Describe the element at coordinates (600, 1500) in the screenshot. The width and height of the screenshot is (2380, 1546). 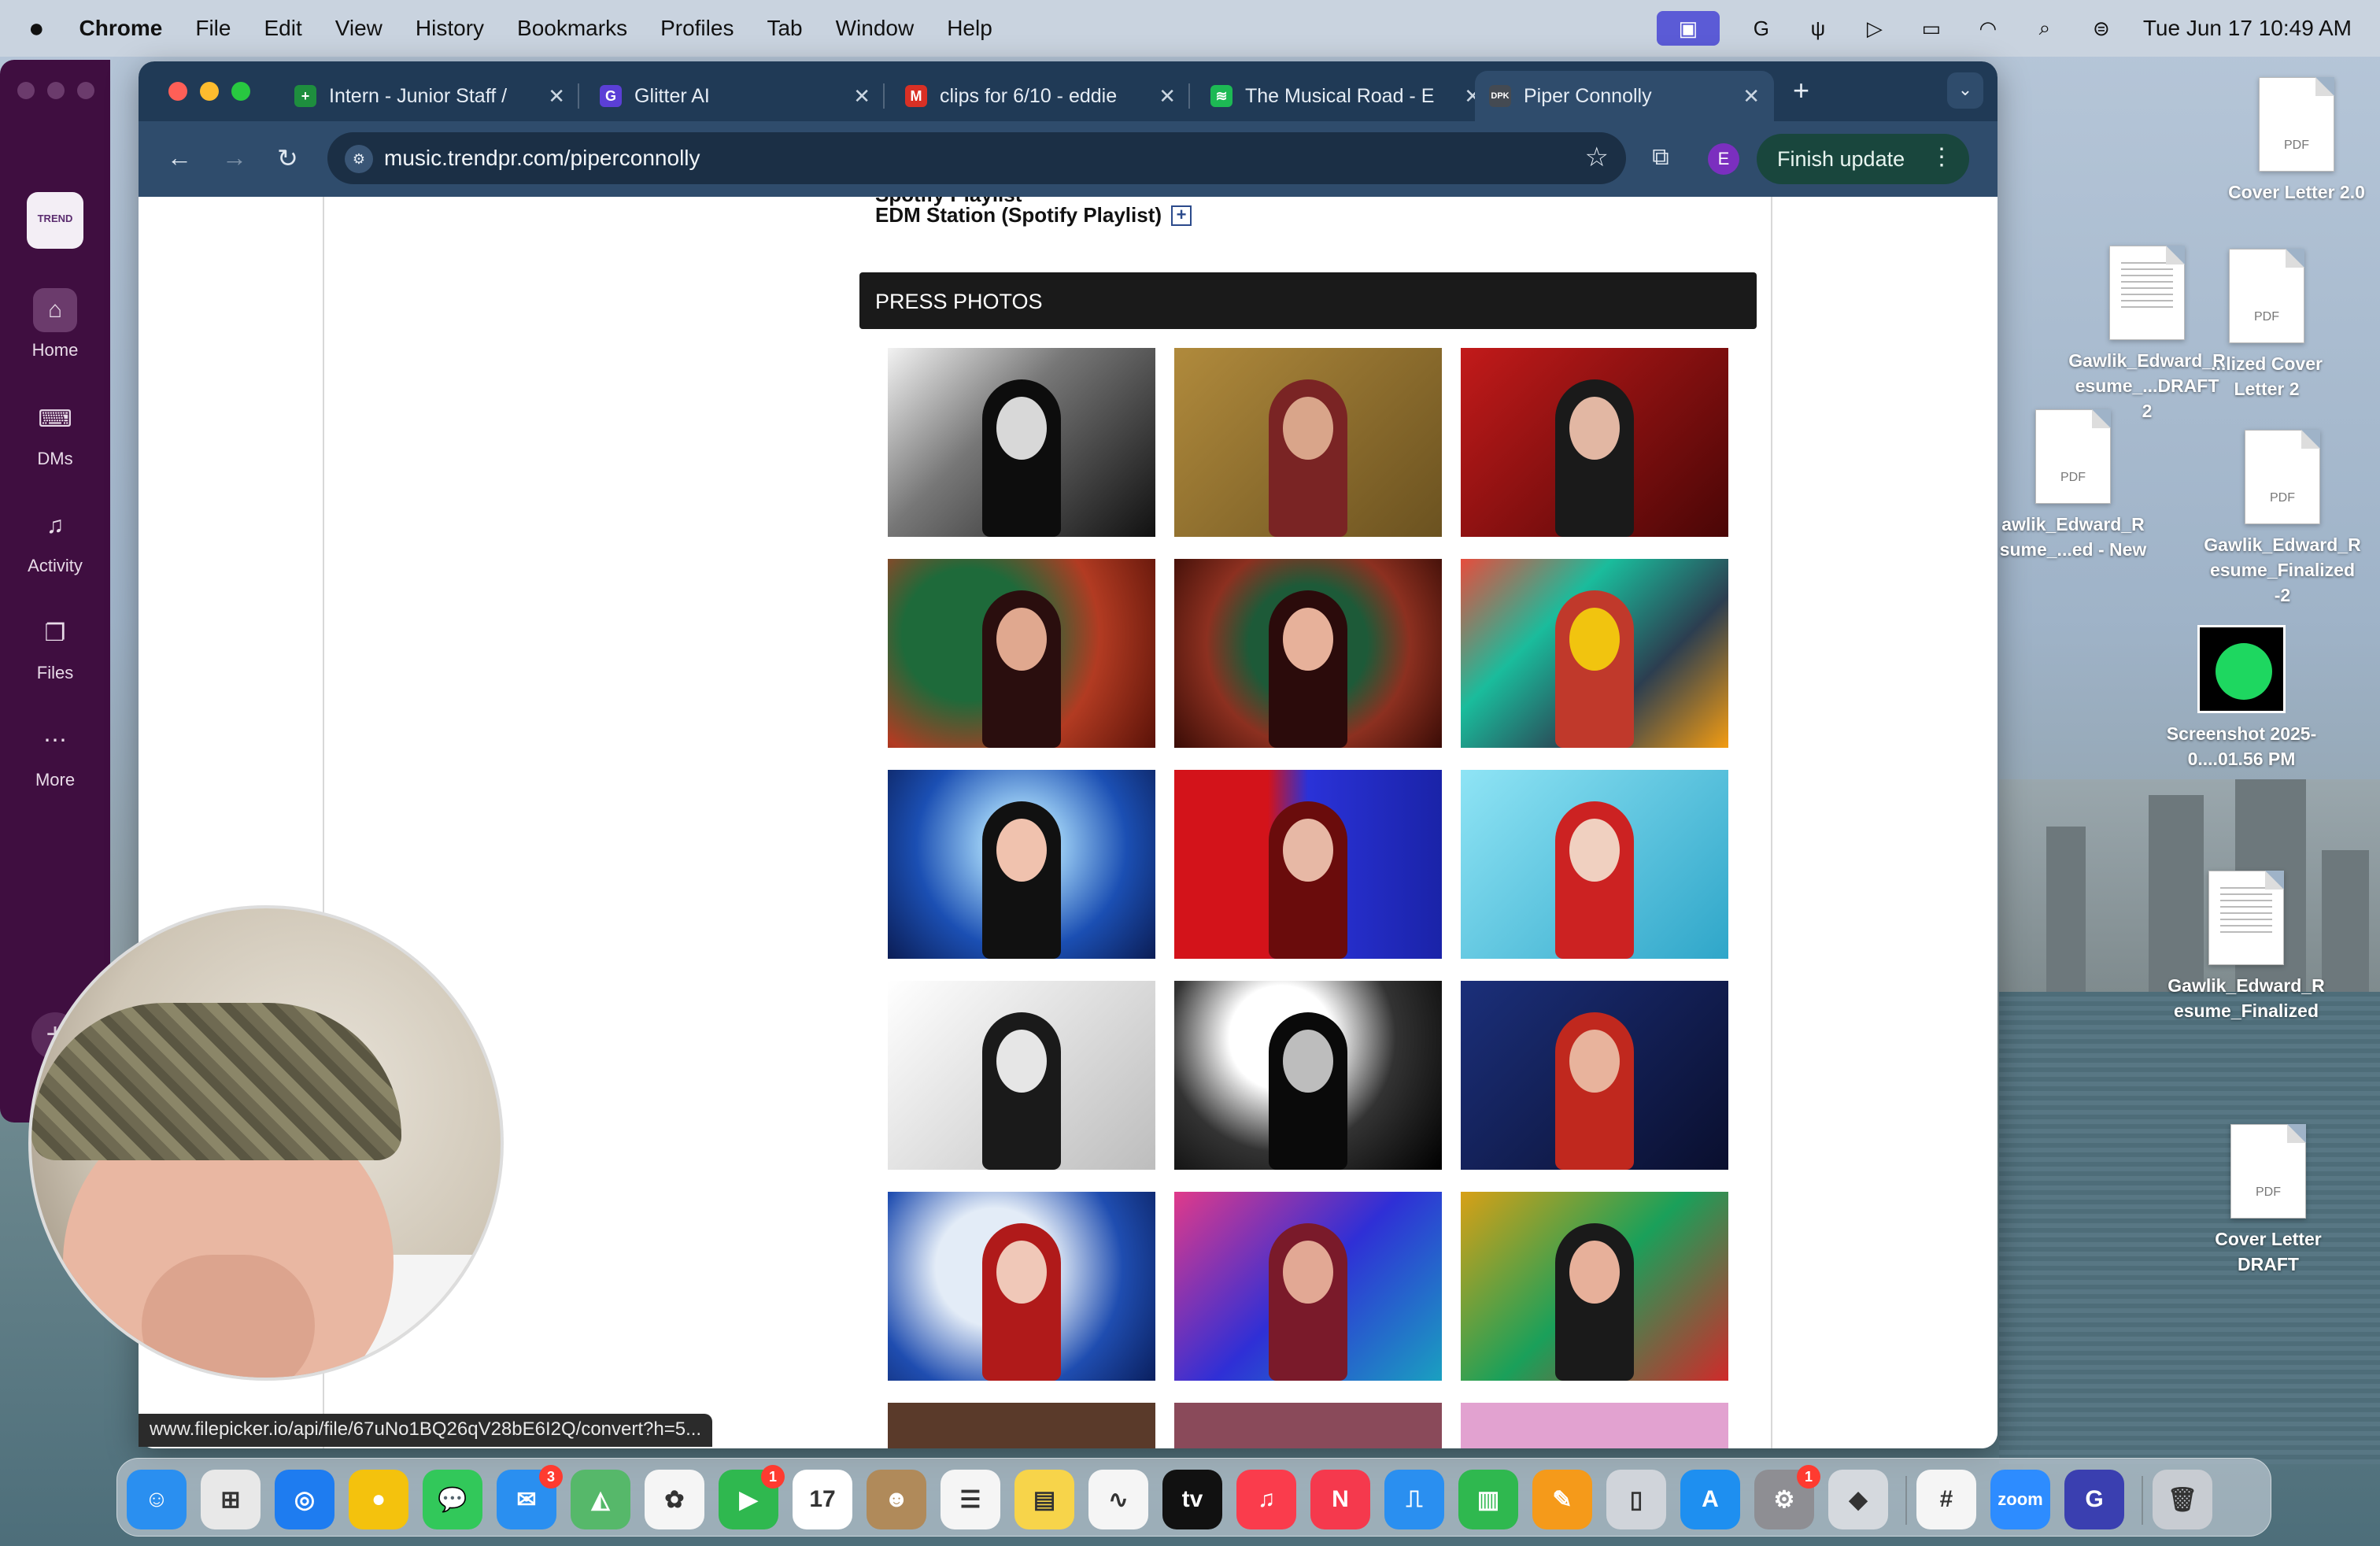
I see `maps-icon: ◭` at that location.